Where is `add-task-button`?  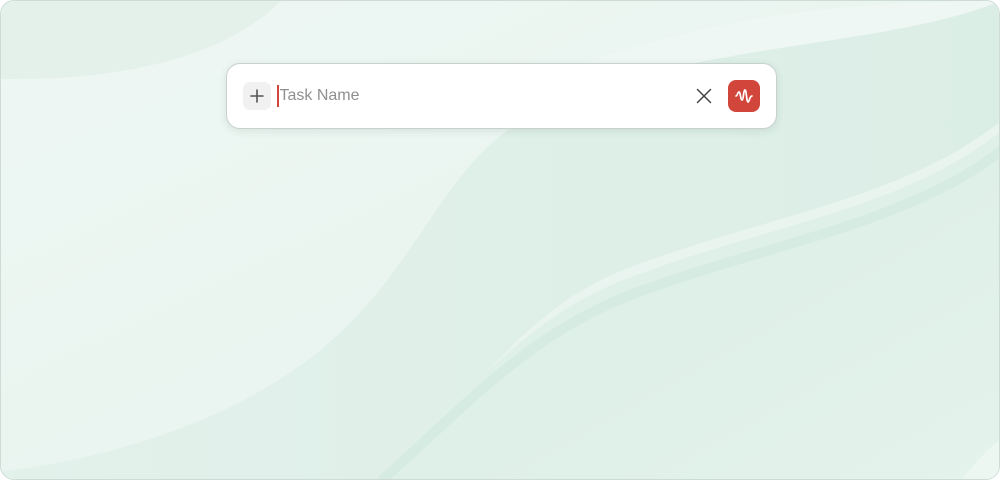 add-task-button is located at coordinates (257, 96).